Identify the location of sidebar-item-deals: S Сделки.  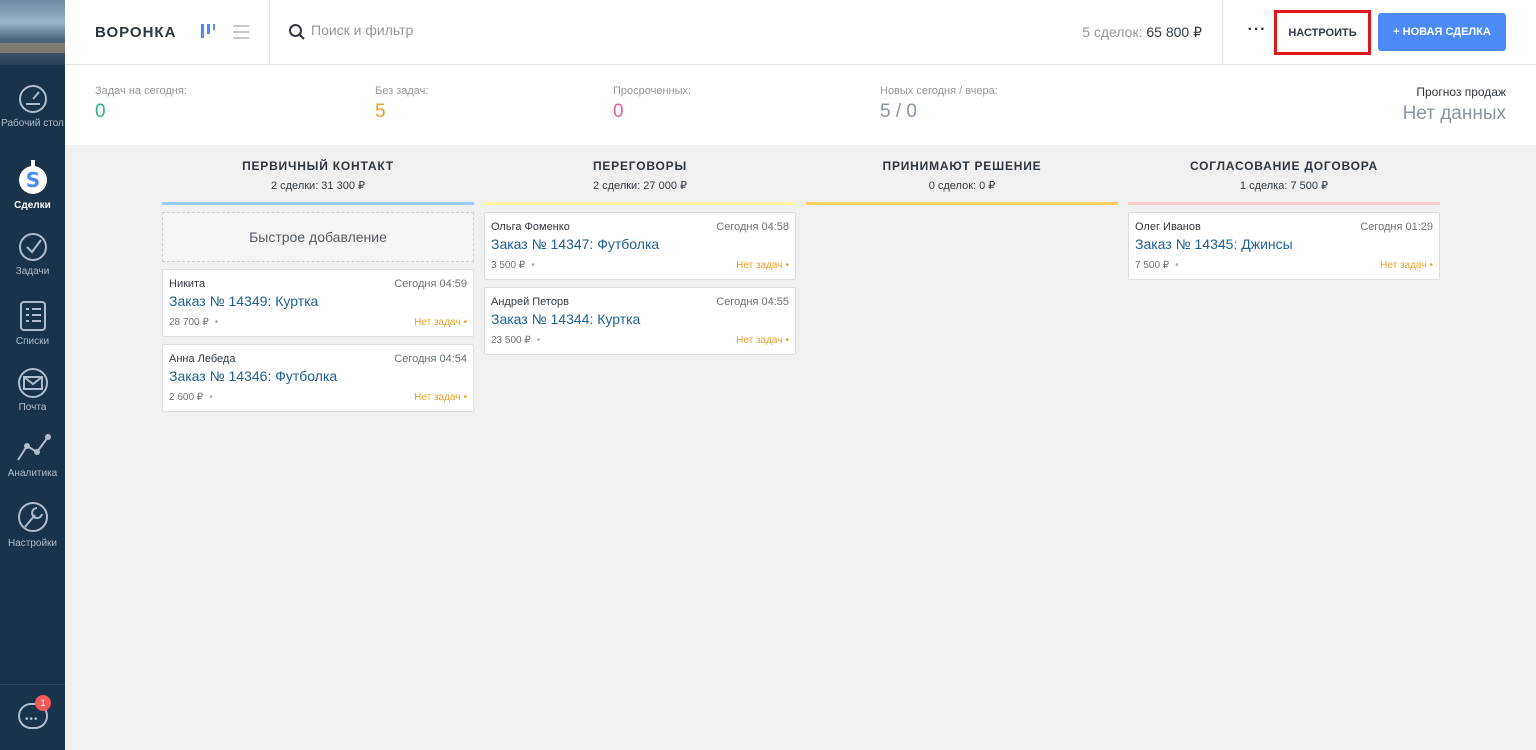
(32, 186).